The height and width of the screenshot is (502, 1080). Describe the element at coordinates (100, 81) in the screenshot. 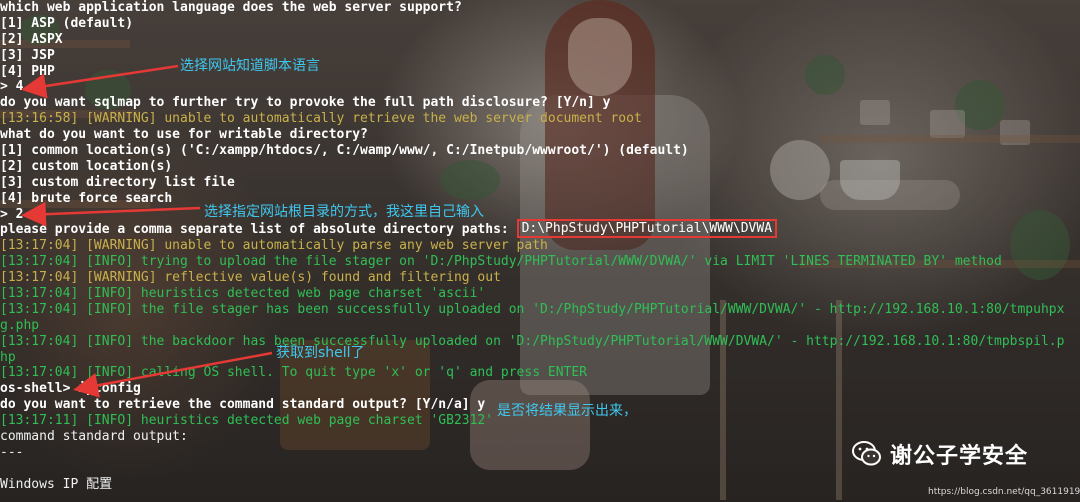

I see `arrow-language` at that location.